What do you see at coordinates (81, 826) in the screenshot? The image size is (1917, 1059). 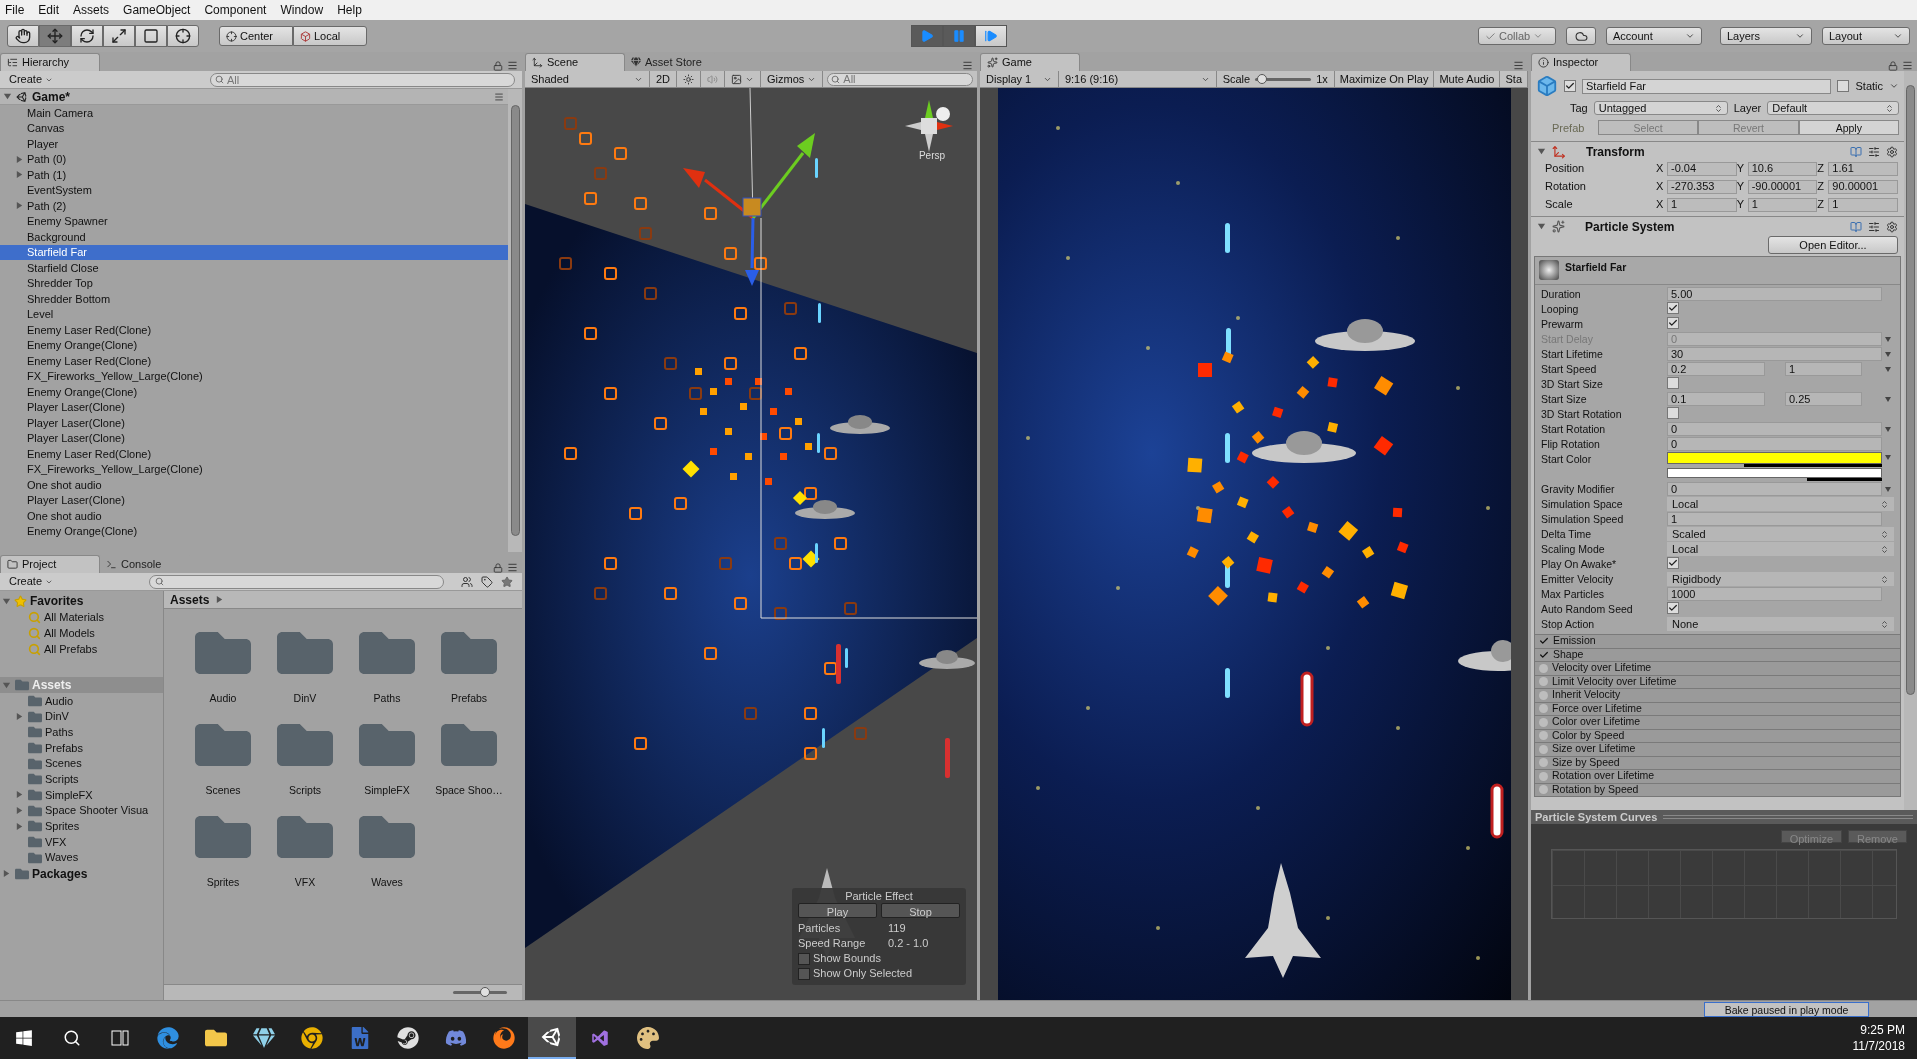 I see `tree-item: Sprites` at bounding box center [81, 826].